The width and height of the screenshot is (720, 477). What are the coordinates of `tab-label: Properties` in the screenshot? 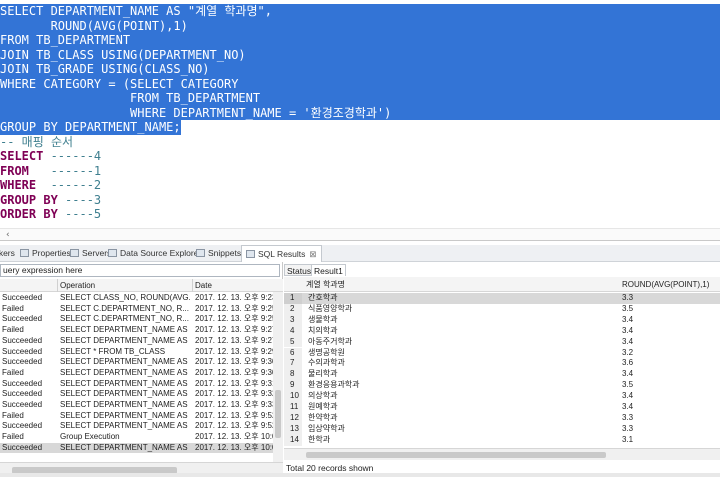 It's located at (51, 253).